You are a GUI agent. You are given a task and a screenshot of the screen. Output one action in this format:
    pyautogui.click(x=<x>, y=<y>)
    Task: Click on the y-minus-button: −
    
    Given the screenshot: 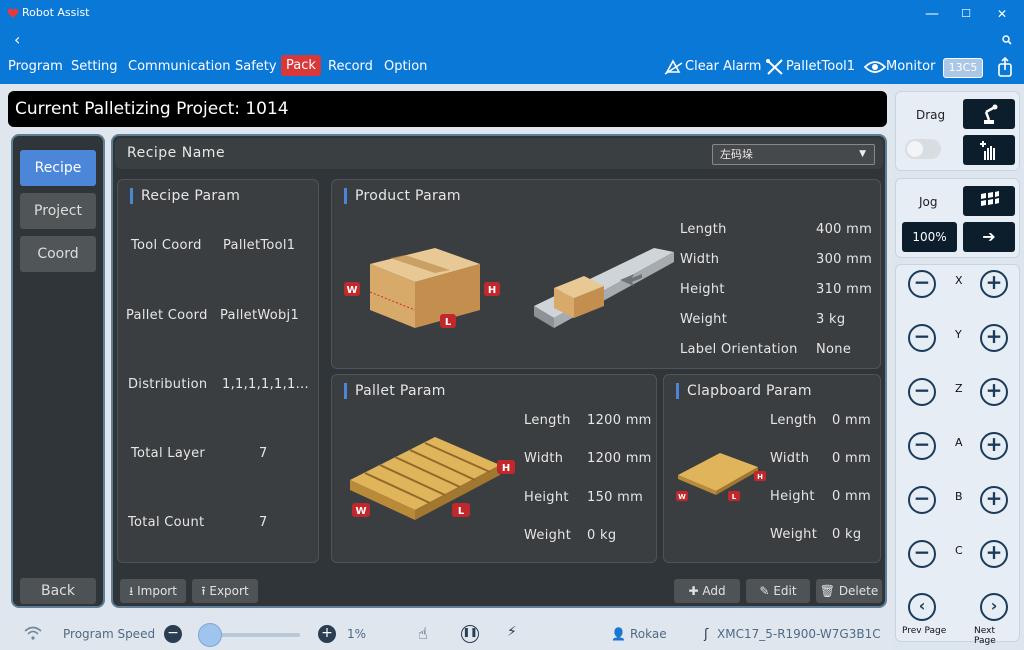 What is the action you would take?
    pyautogui.click(x=922, y=338)
    